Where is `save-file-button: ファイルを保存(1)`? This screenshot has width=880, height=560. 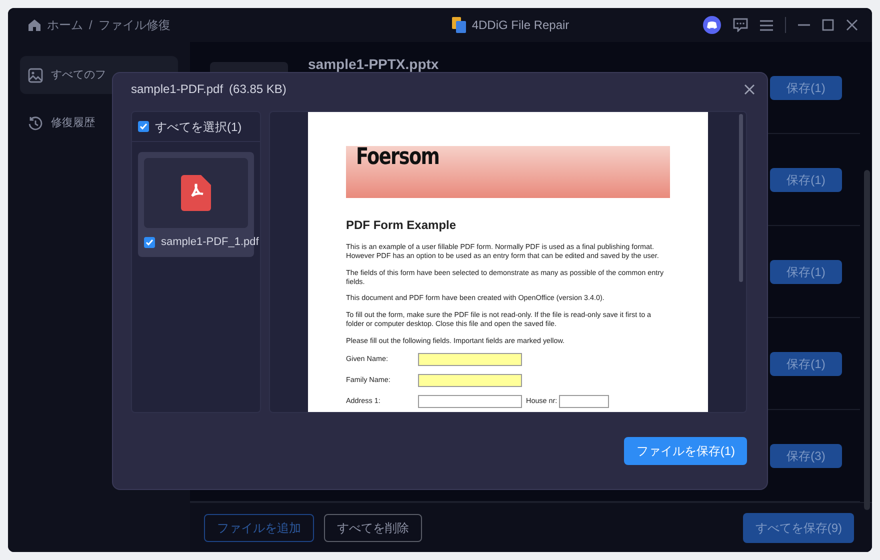 save-file-button: ファイルを保存(1) is located at coordinates (685, 451).